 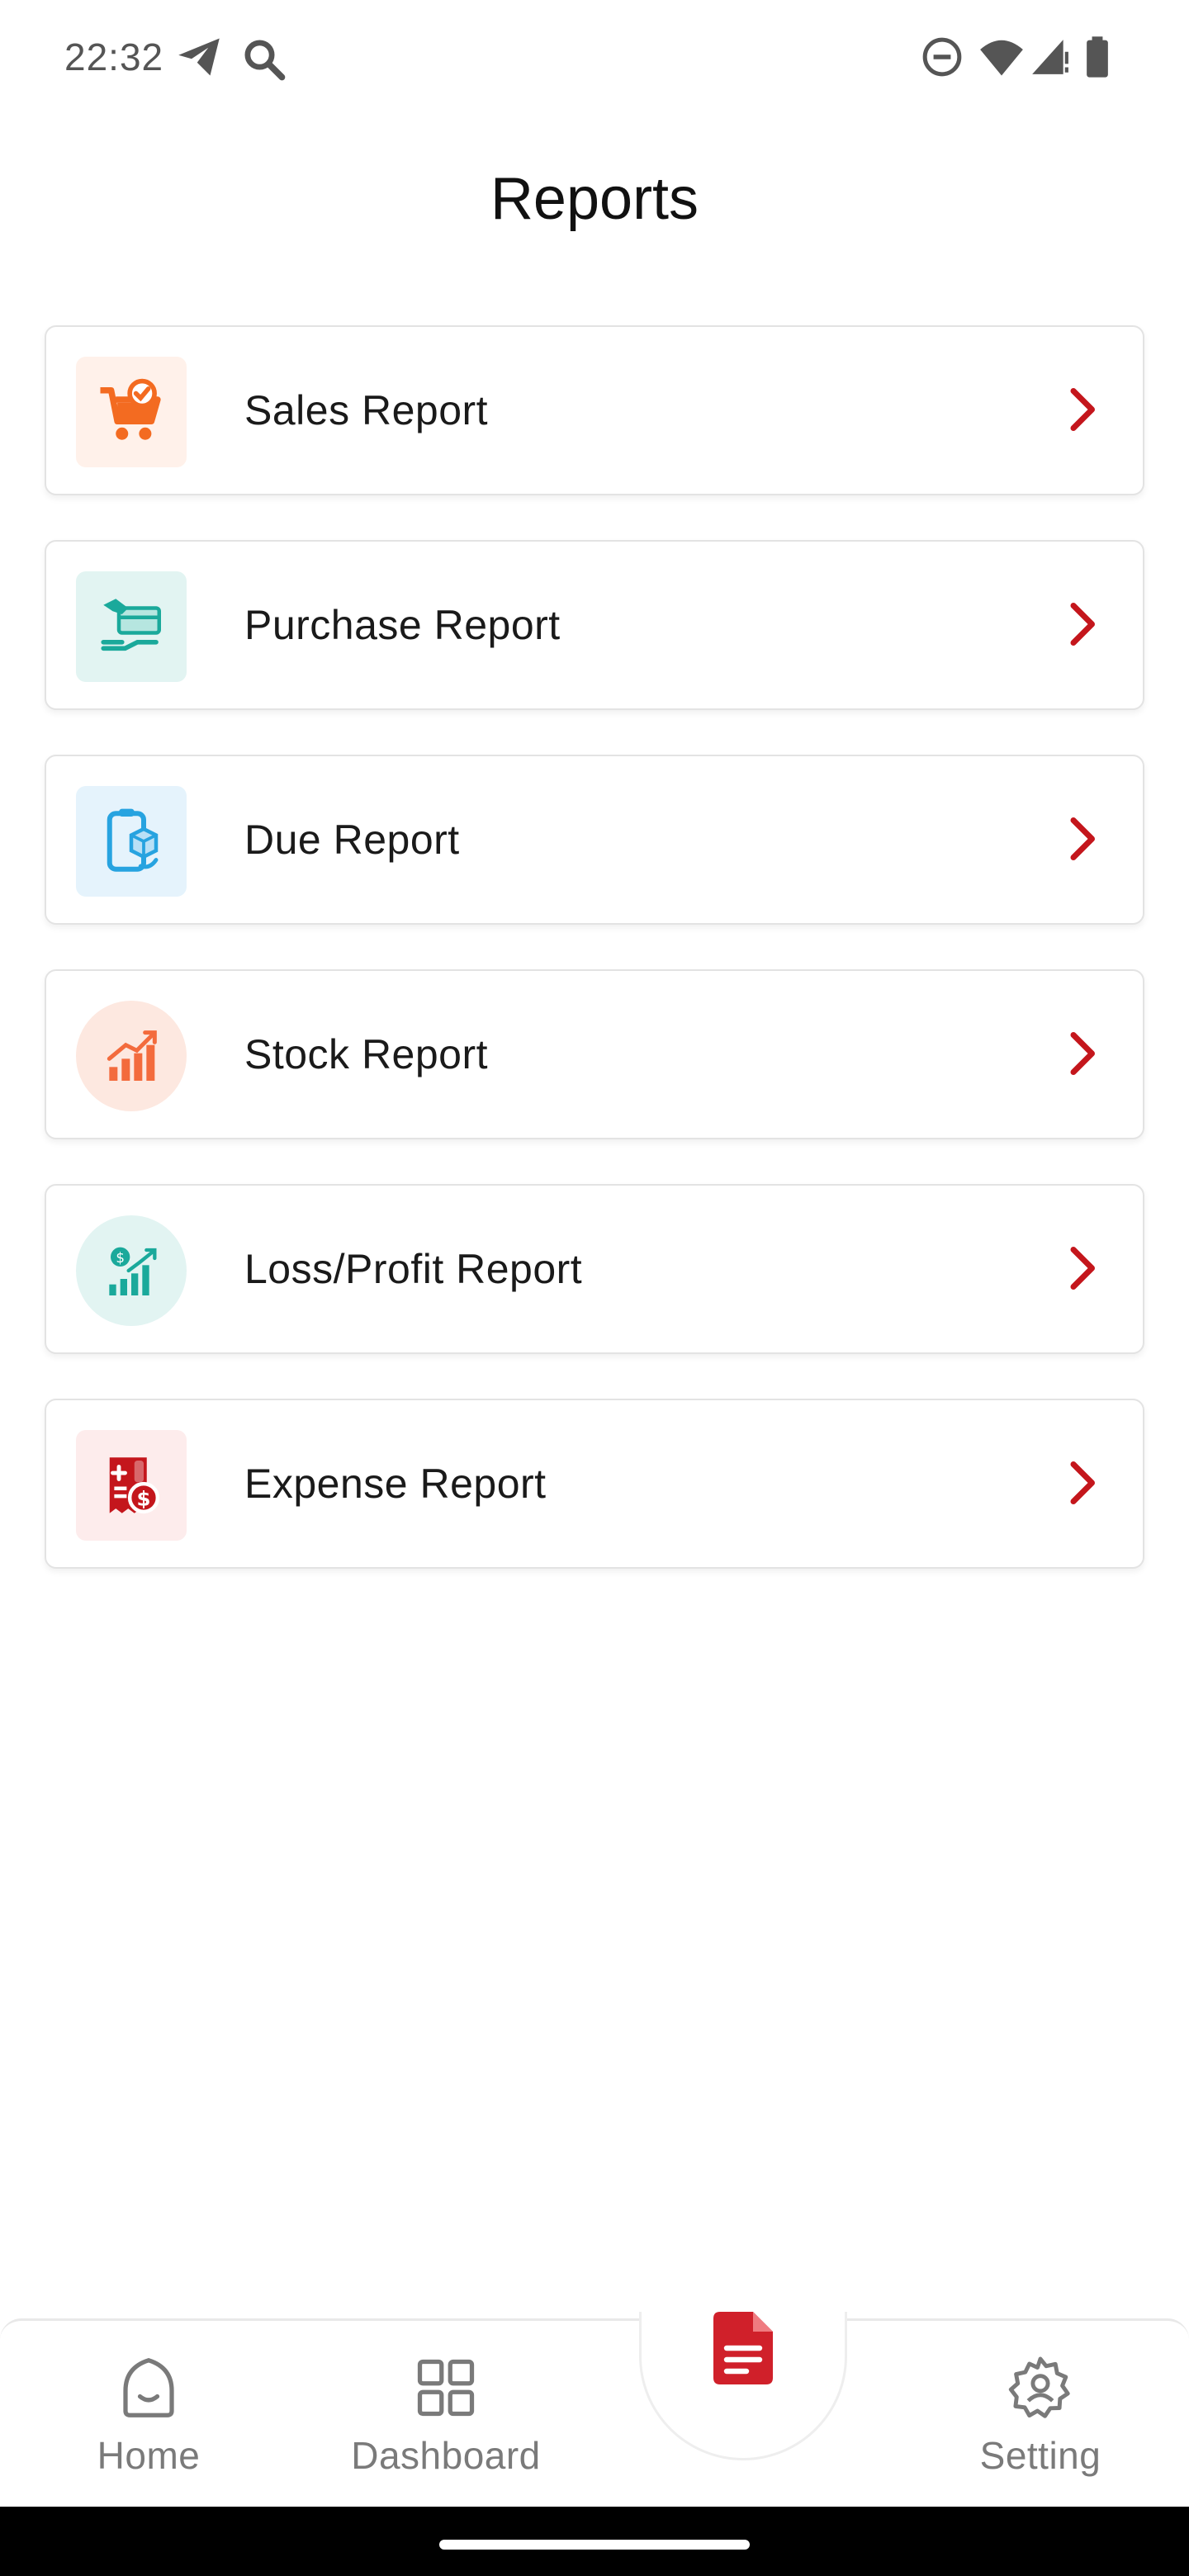 I want to click on nav-item-dashboard: Dashboard, so click(x=446, y=2415).